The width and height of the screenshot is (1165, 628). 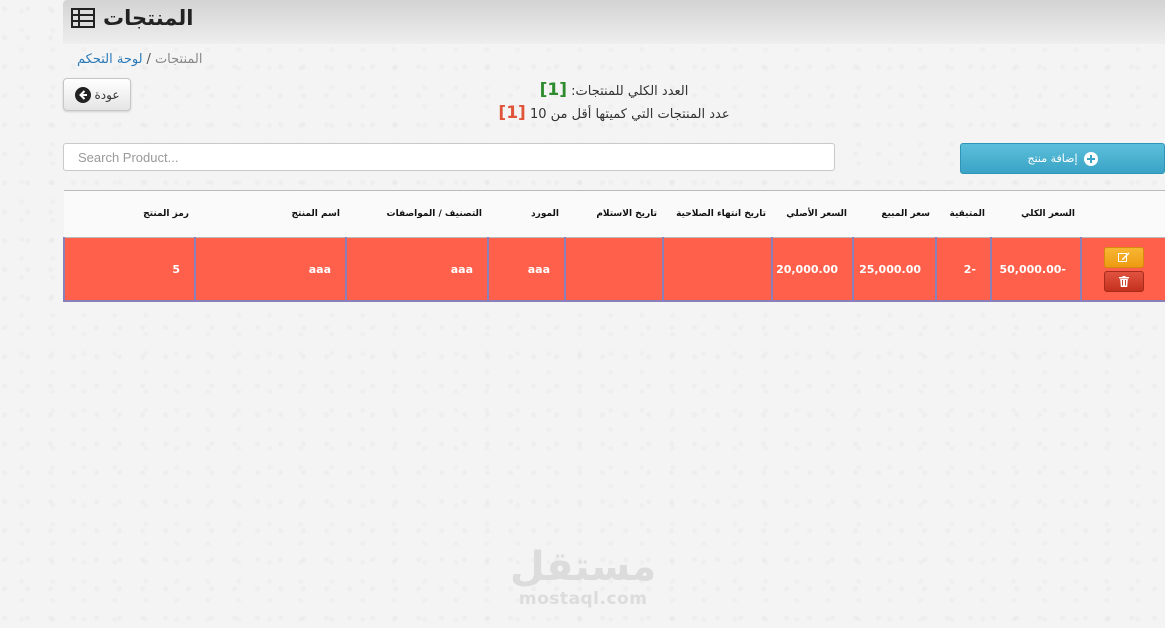 What do you see at coordinates (583, 567) in the screenshot?
I see `watermark-arabic: مستقل` at bounding box center [583, 567].